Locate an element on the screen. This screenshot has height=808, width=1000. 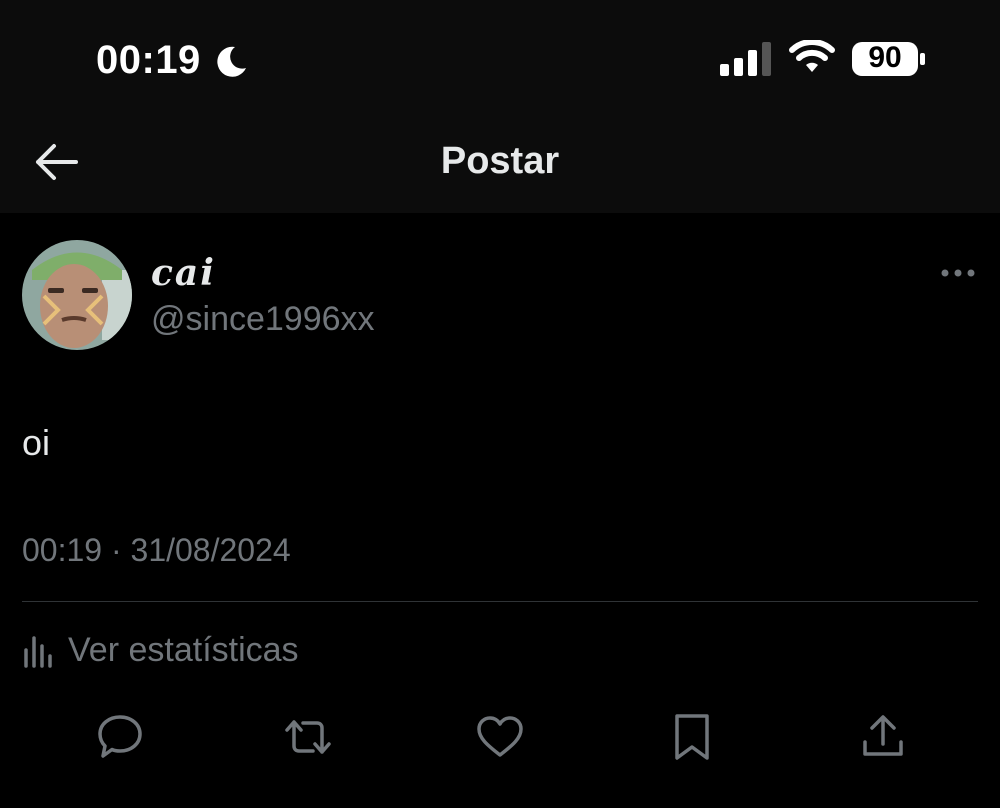
avatar-photo is located at coordinates (77, 295).